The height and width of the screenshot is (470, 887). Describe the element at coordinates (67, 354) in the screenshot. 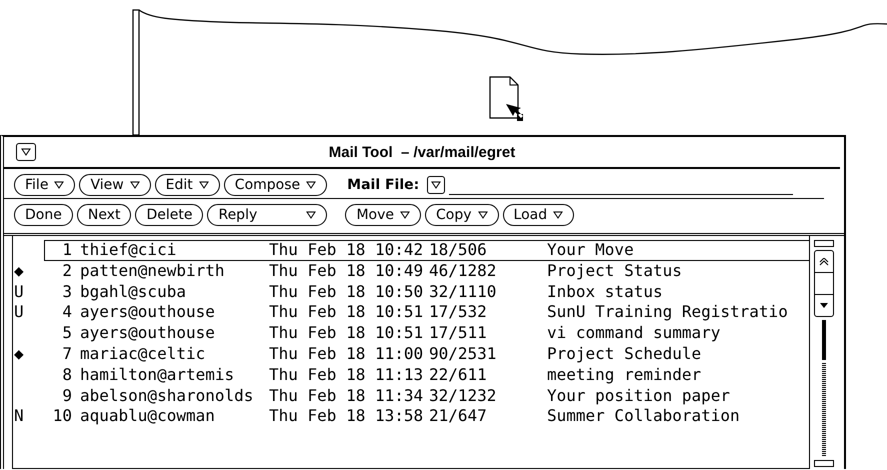

I see `message-number: 7` at that location.